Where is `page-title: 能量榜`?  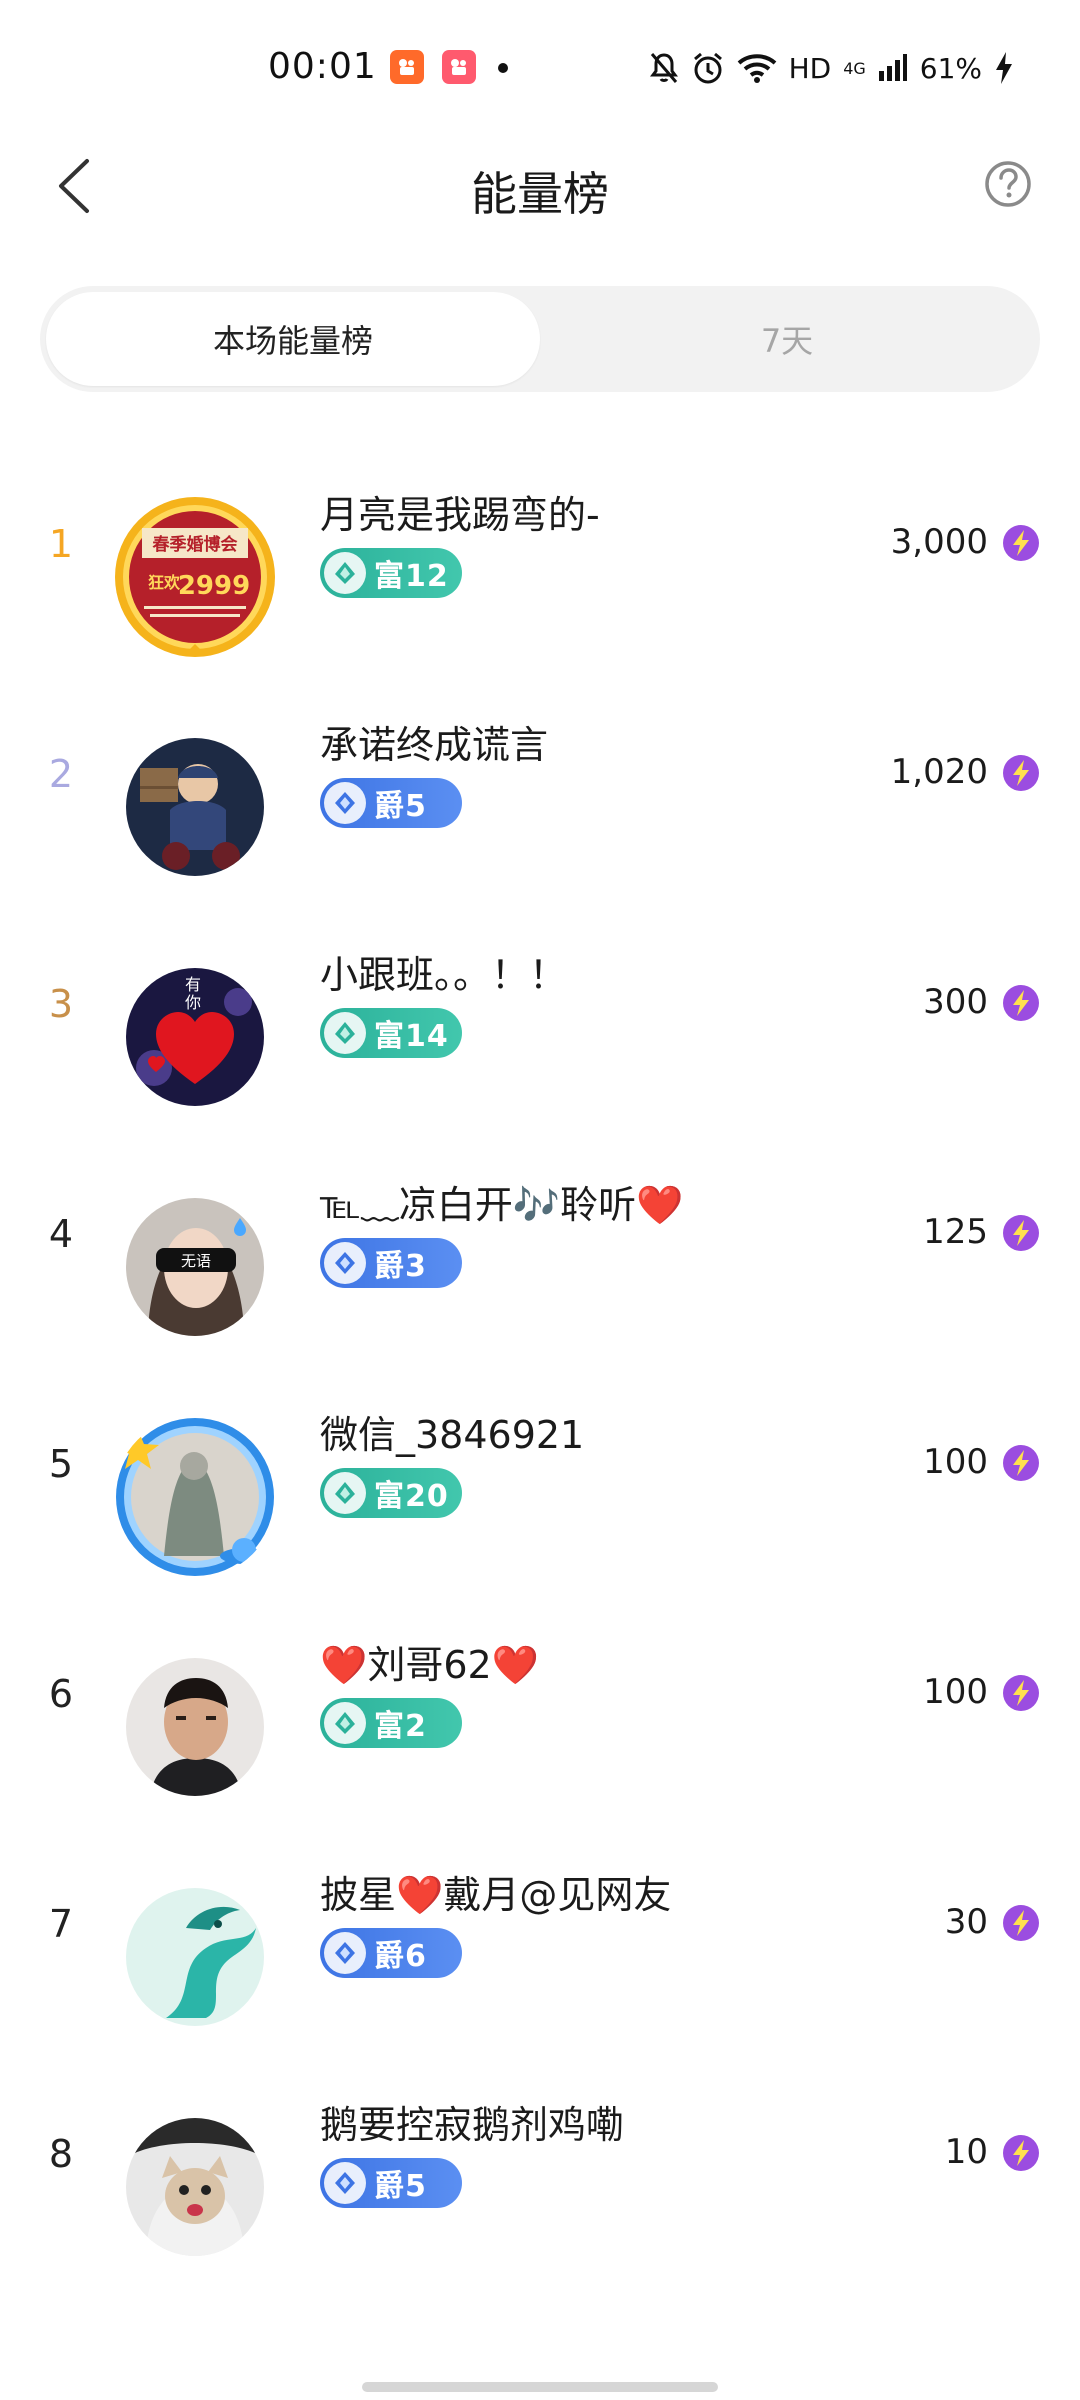
page-title: 能量榜 is located at coordinates (540, 194).